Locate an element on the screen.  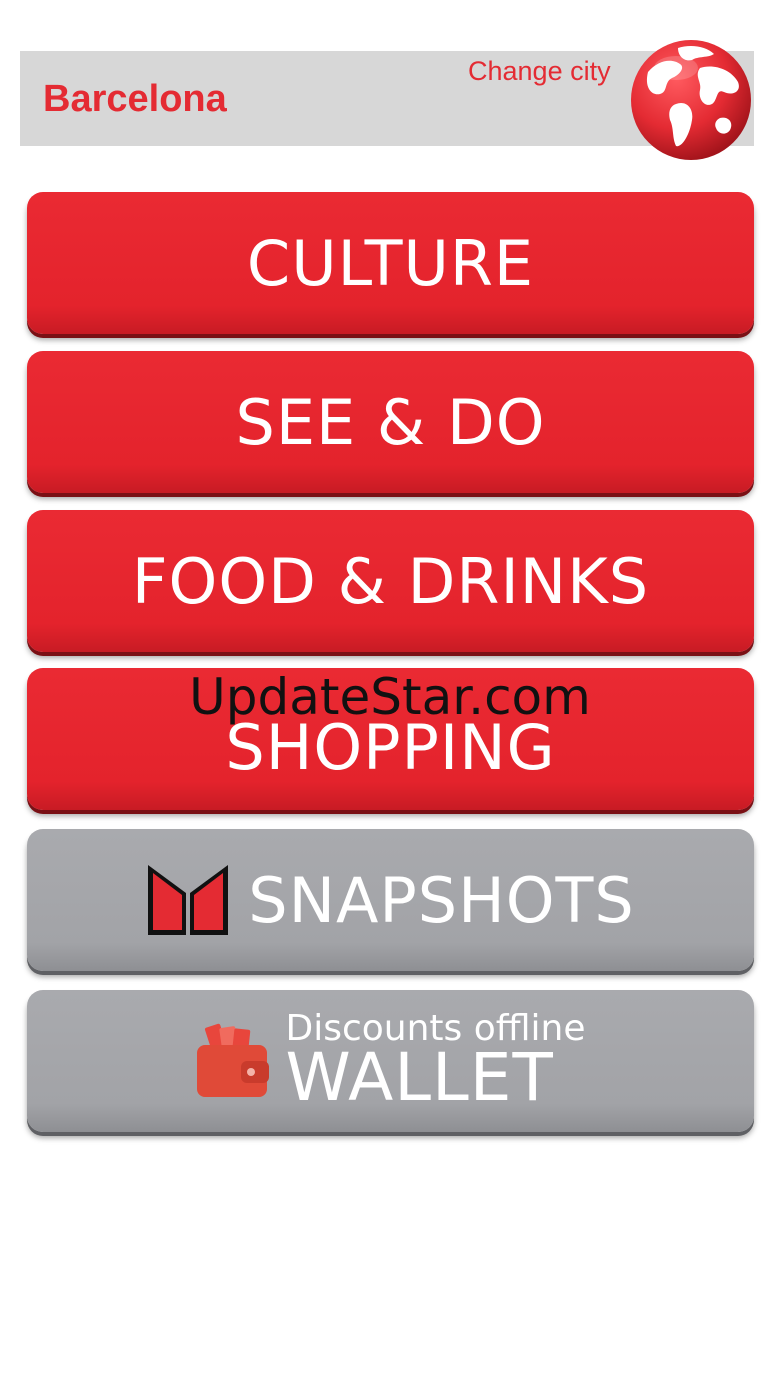
snapshots-logo-icon is located at coordinates (188, 900).